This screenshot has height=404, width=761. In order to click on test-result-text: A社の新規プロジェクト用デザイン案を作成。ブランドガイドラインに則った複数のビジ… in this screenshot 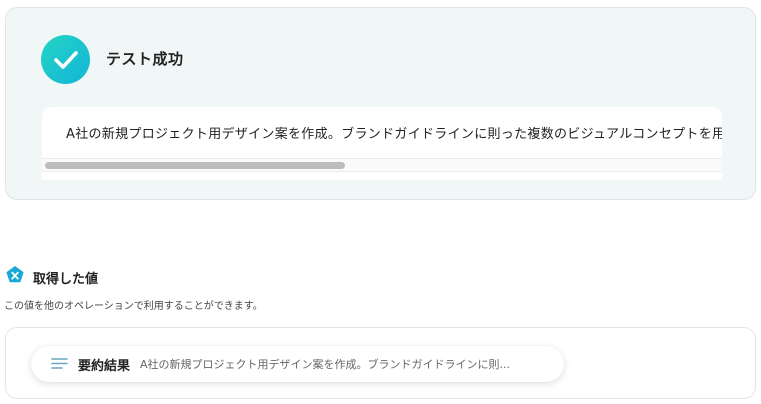, I will do `click(394, 134)`.